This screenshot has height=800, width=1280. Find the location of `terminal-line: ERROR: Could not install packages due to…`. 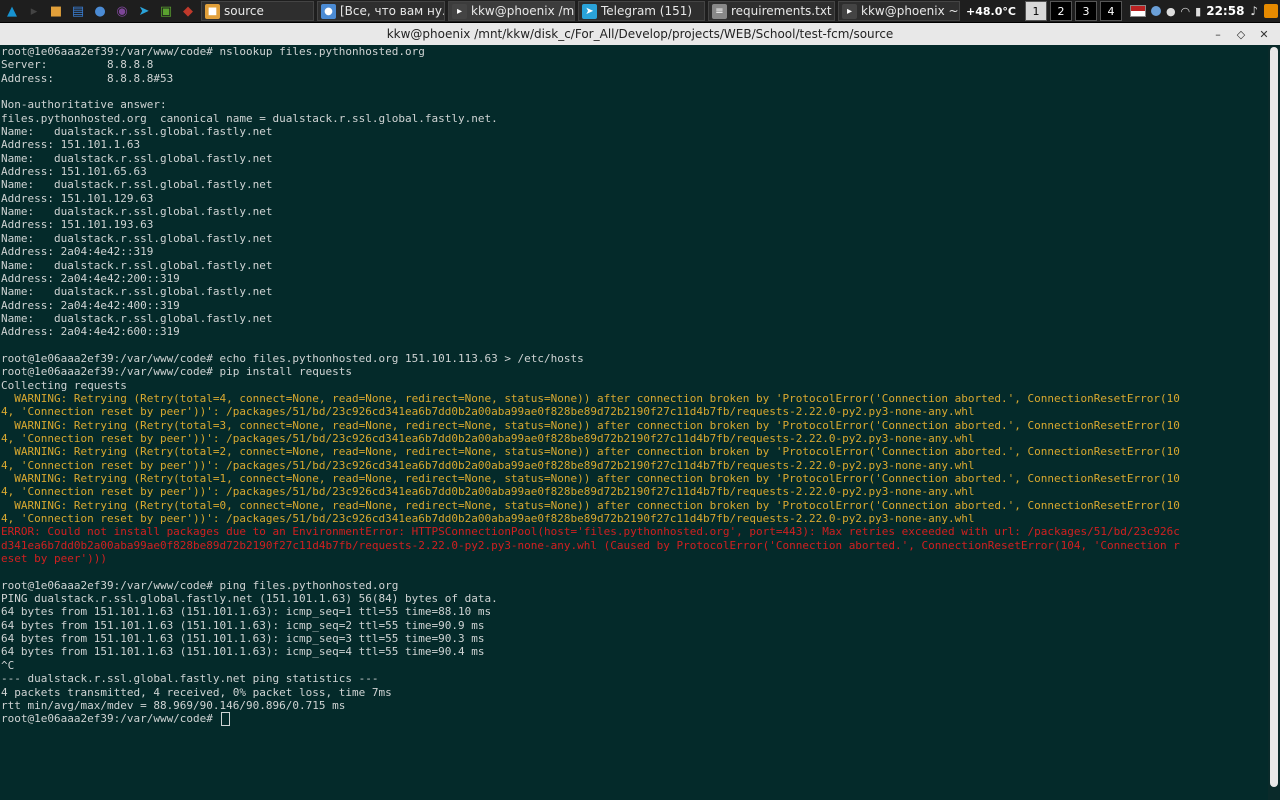

terminal-line: ERROR: Could not install packages due to… is located at coordinates (590, 532).